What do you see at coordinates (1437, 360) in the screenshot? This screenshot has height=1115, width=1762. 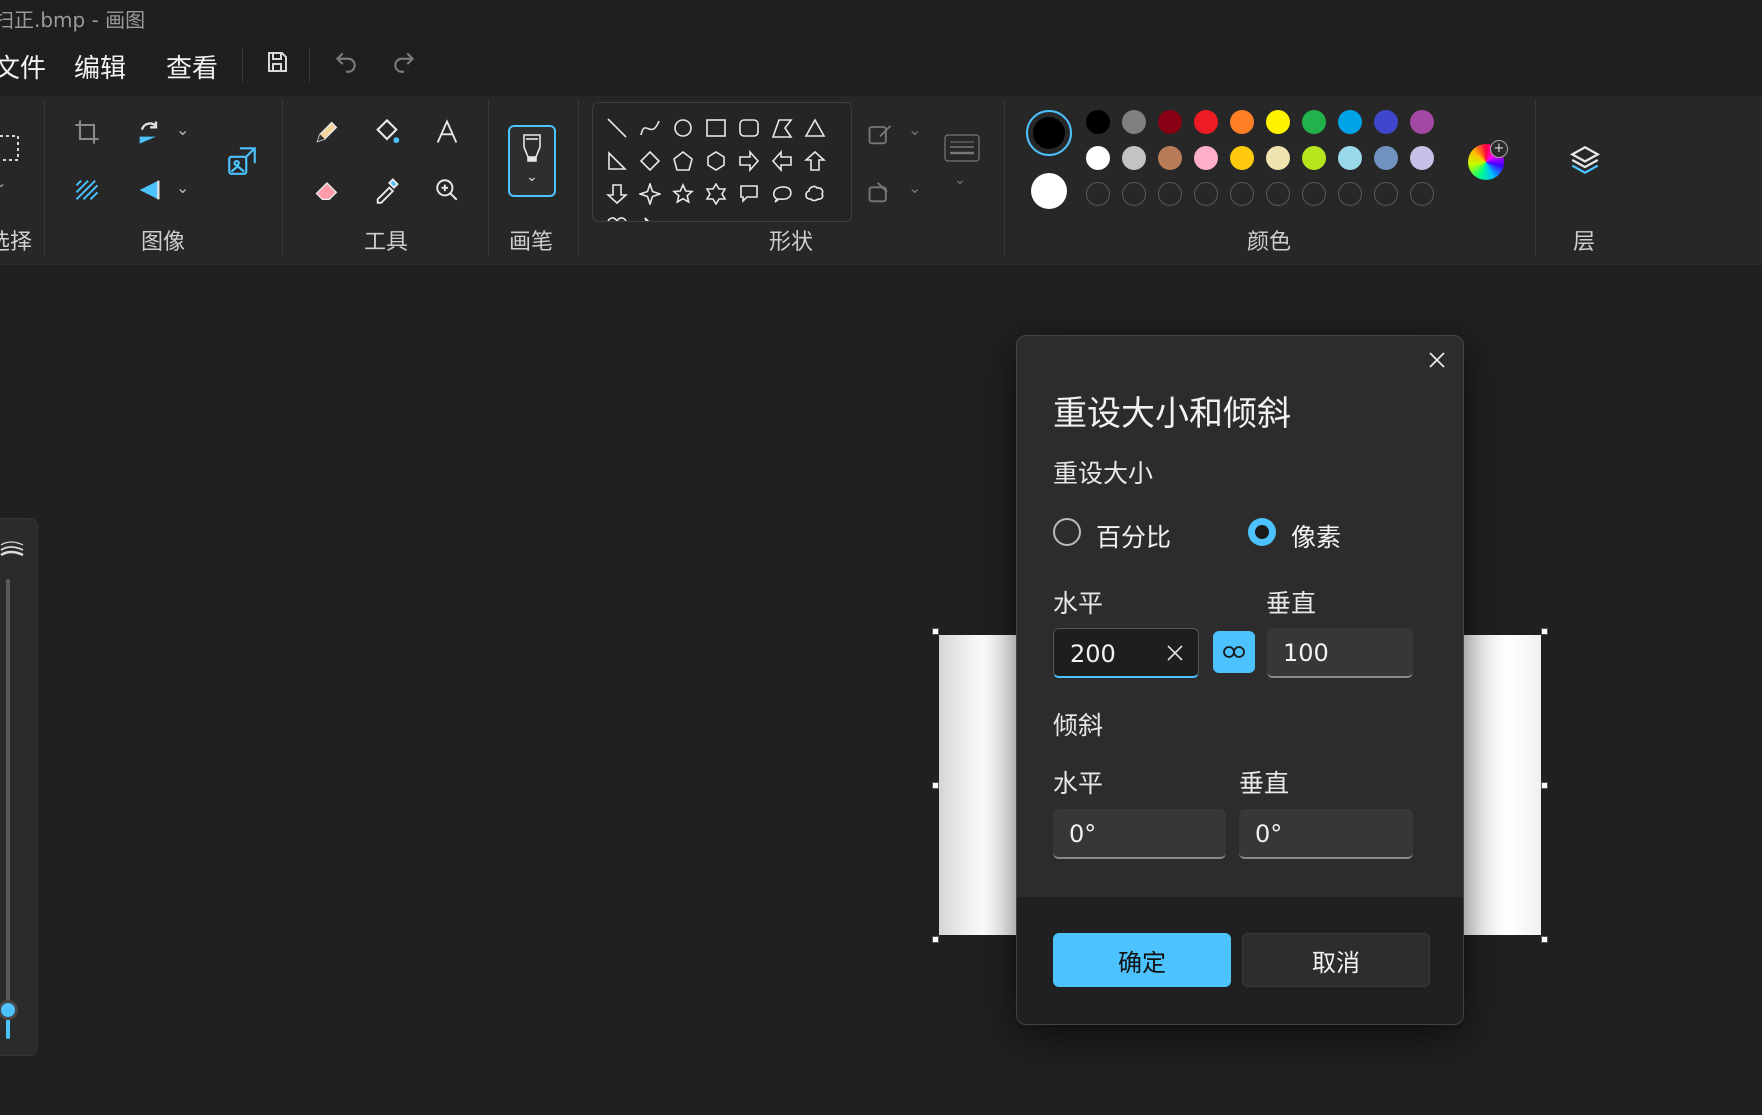 I see `close-icon` at bounding box center [1437, 360].